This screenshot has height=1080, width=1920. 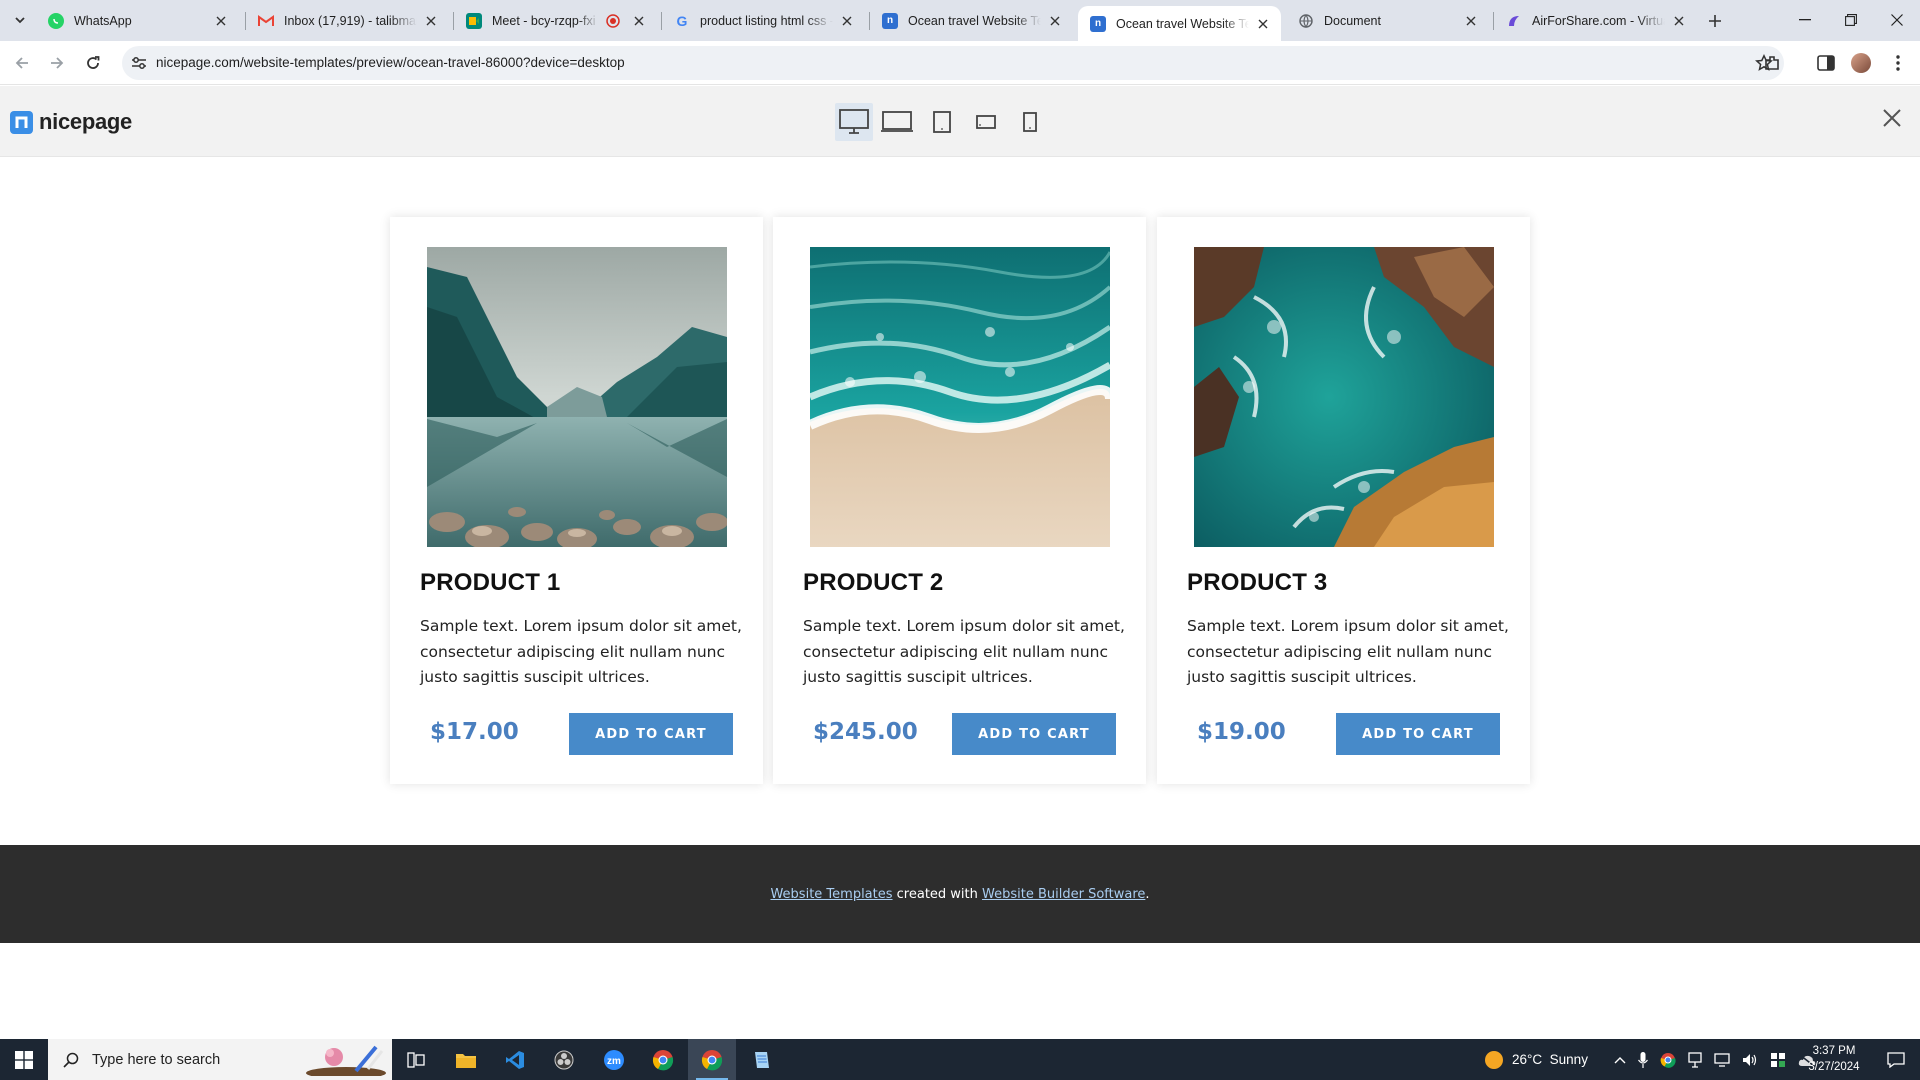 I want to click on network-icon, so click(x=1722, y=1059).